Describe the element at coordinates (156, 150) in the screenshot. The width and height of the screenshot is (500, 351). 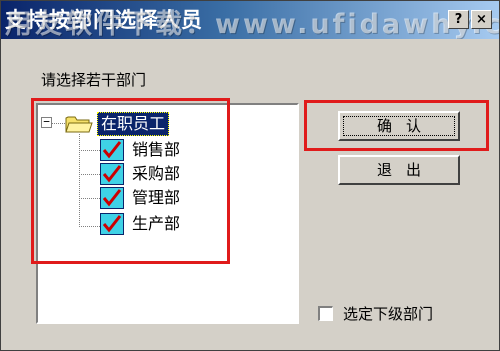
I see `tree-item-sales: 销售部` at that location.